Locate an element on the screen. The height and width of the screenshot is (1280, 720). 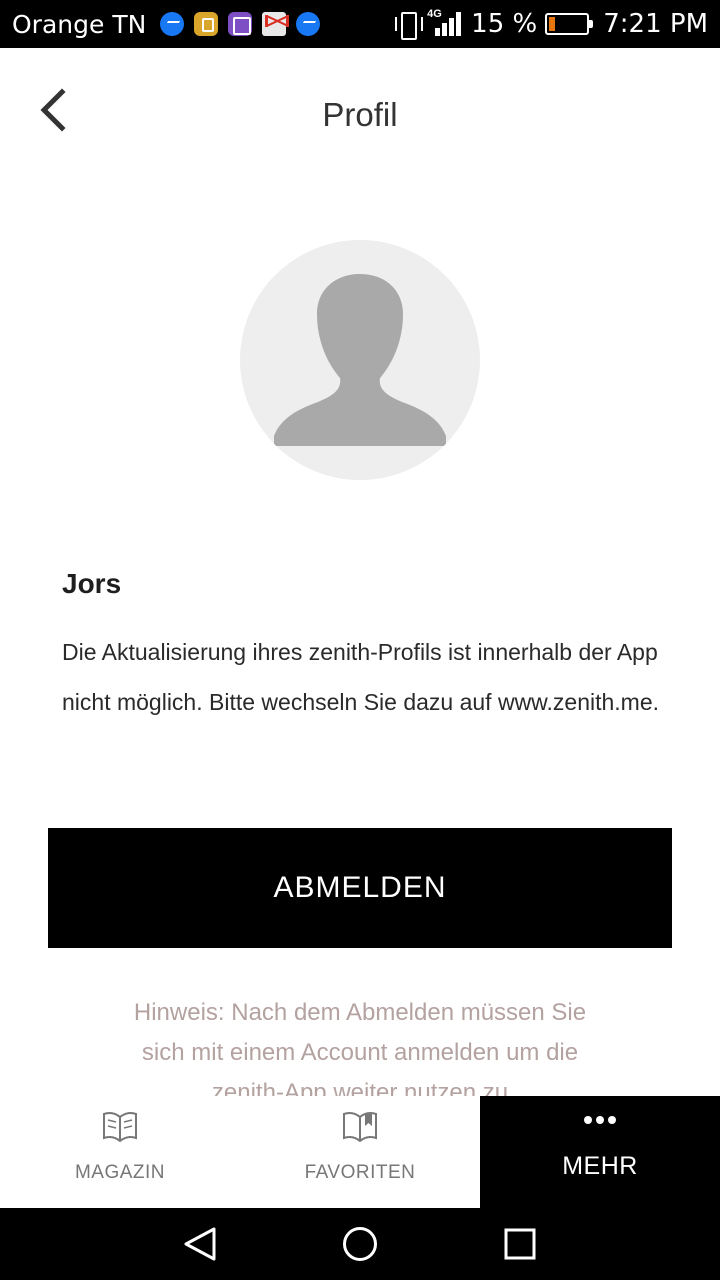
profile-name: Jors is located at coordinates (92, 583).